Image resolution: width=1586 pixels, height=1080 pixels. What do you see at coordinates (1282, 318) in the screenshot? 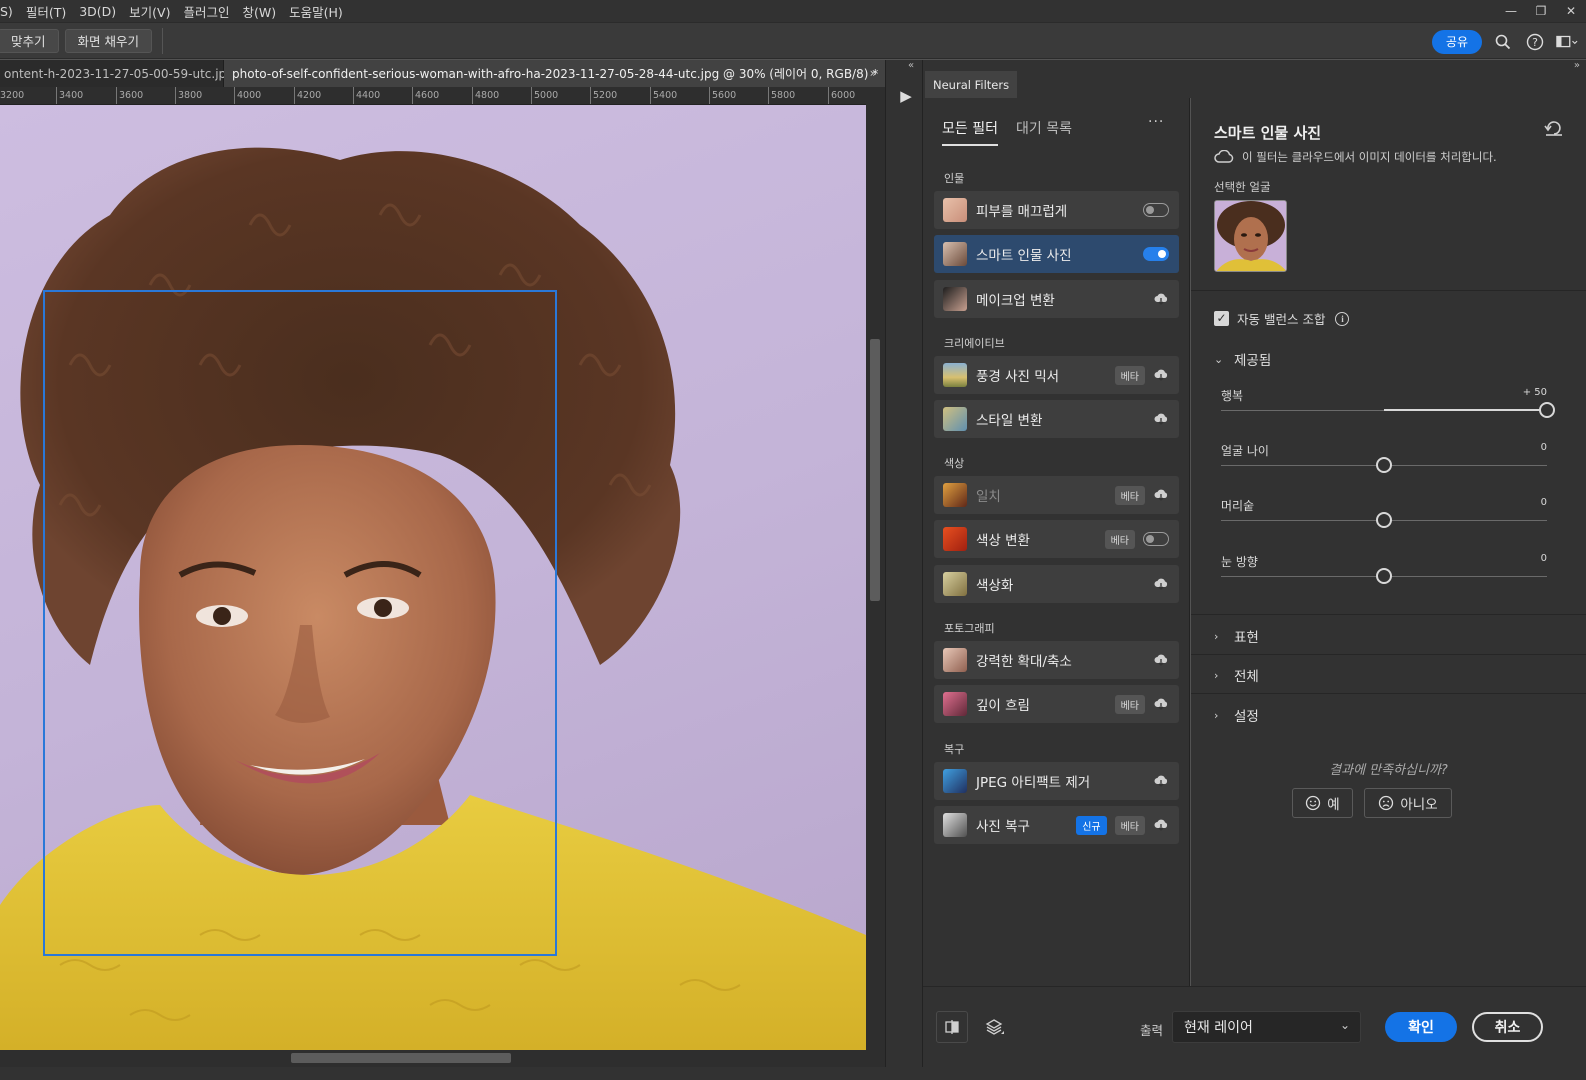
I see `auto-balance-option: ✓ 자동 밸런스 조합 i` at bounding box center [1282, 318].